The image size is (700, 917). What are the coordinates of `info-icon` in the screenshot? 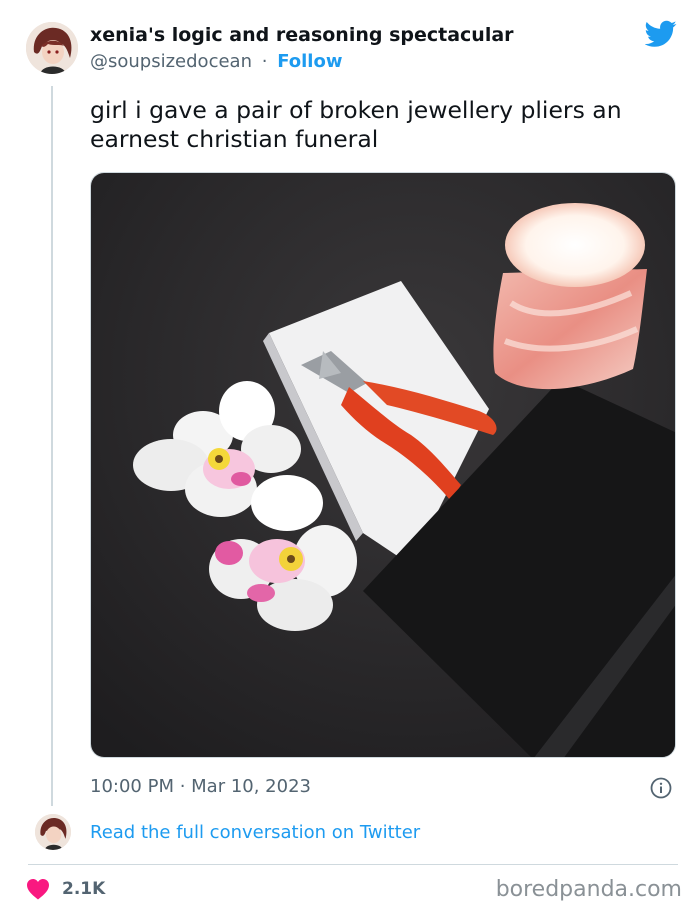 It's located at (661, 788).